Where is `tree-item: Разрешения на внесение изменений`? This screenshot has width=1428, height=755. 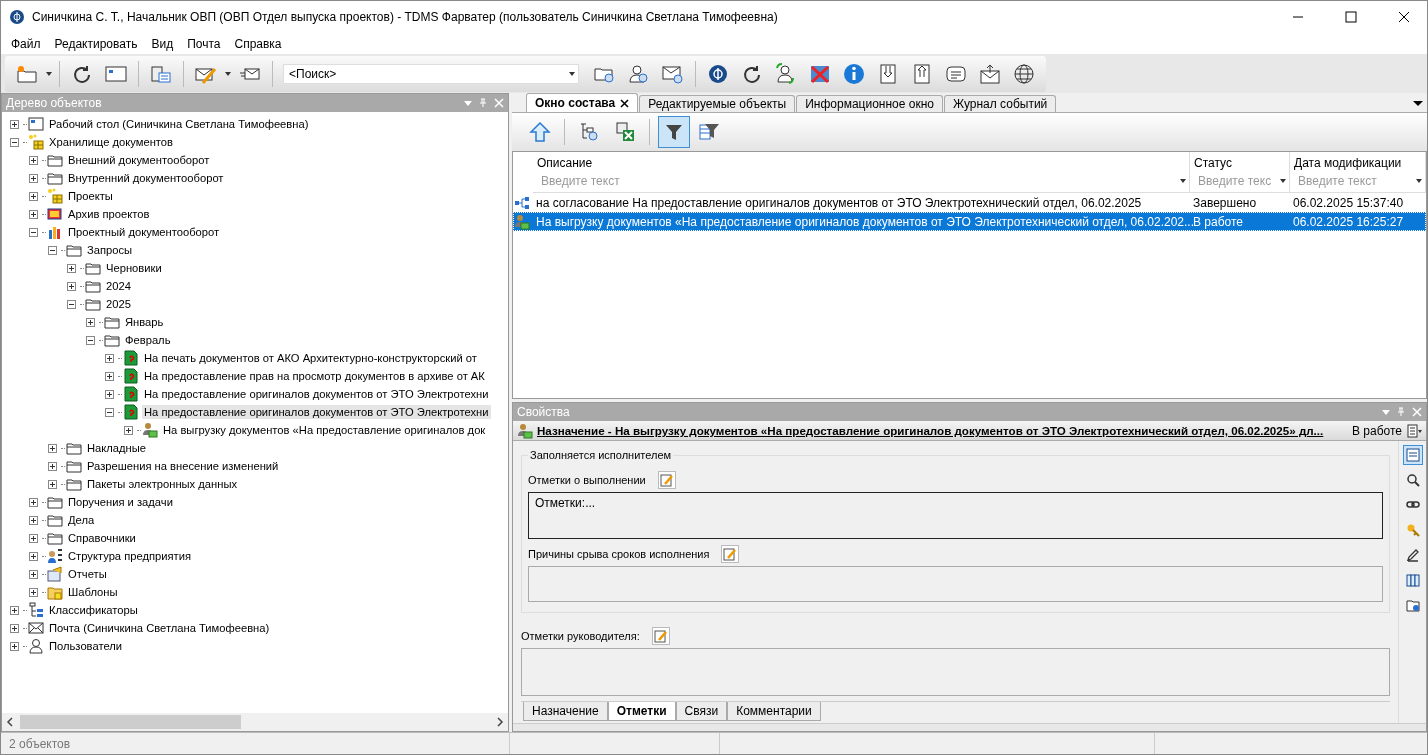
tree-item: Разрешения на внесение изменений is located at coordinates (183, 466).